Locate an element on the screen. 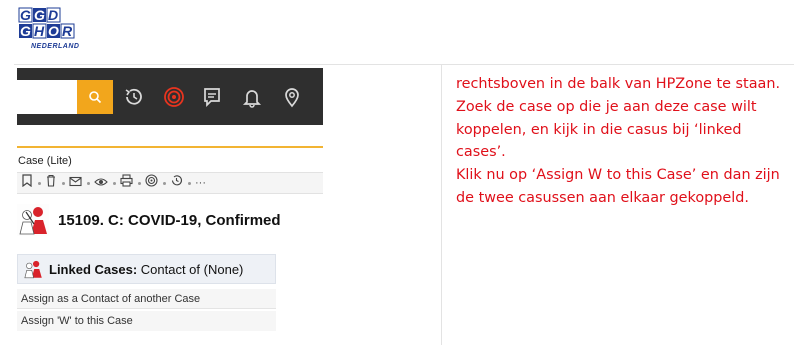 The width and height of the screenshot is (806, 345). logo-letter-g1: G is located at coordinates (25, 15).